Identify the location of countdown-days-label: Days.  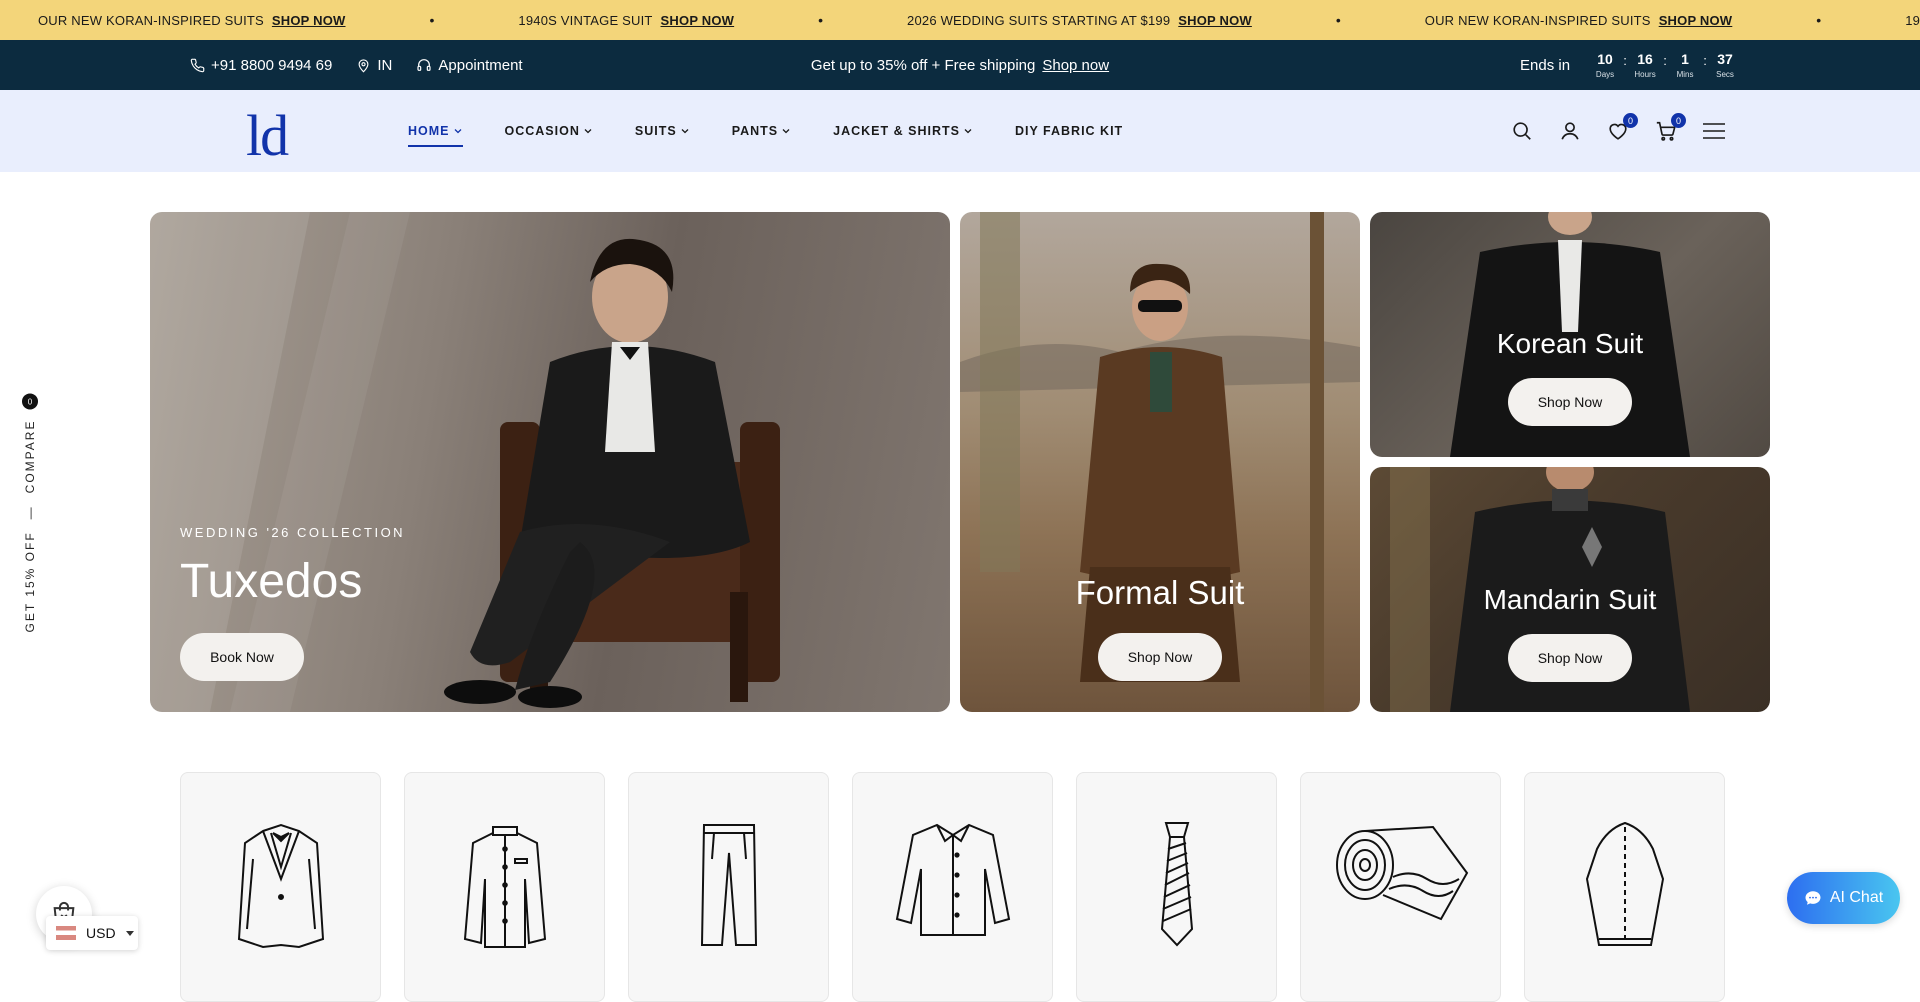
(1605, 74).